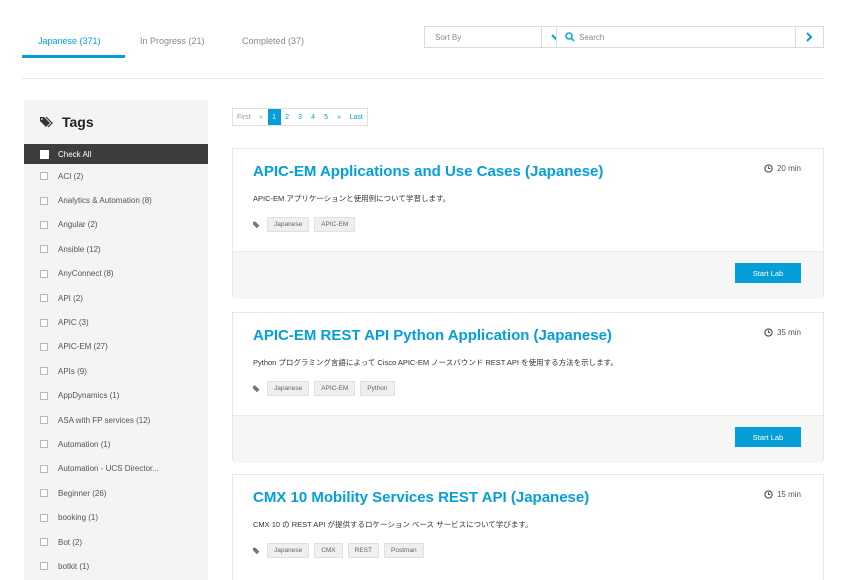  What do you see at coordinates (79, 249) in the screenshot?
I see `tag-filter-label: Ansible (12)` at bounding box center [79, 249].